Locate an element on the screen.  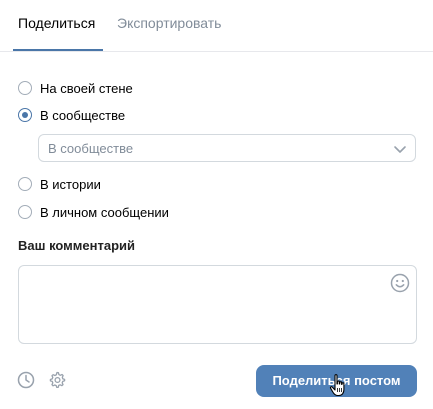
chevron-down-icon is located at coordinates (400, 149).